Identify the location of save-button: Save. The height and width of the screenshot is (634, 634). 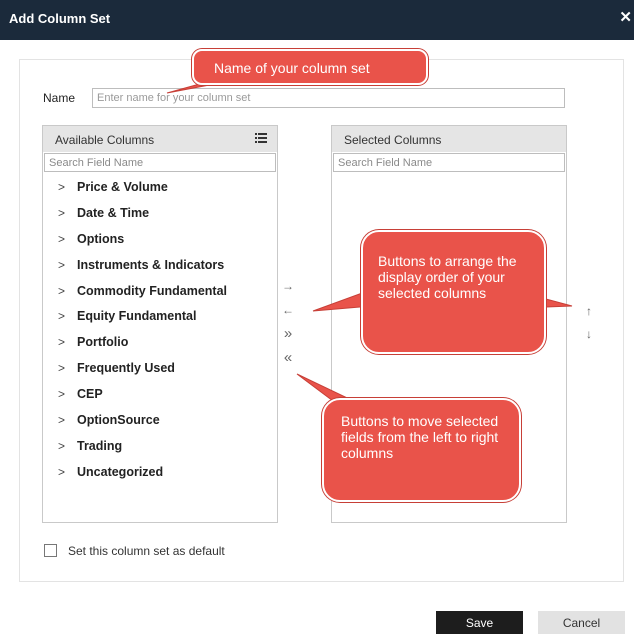
(479, 622).